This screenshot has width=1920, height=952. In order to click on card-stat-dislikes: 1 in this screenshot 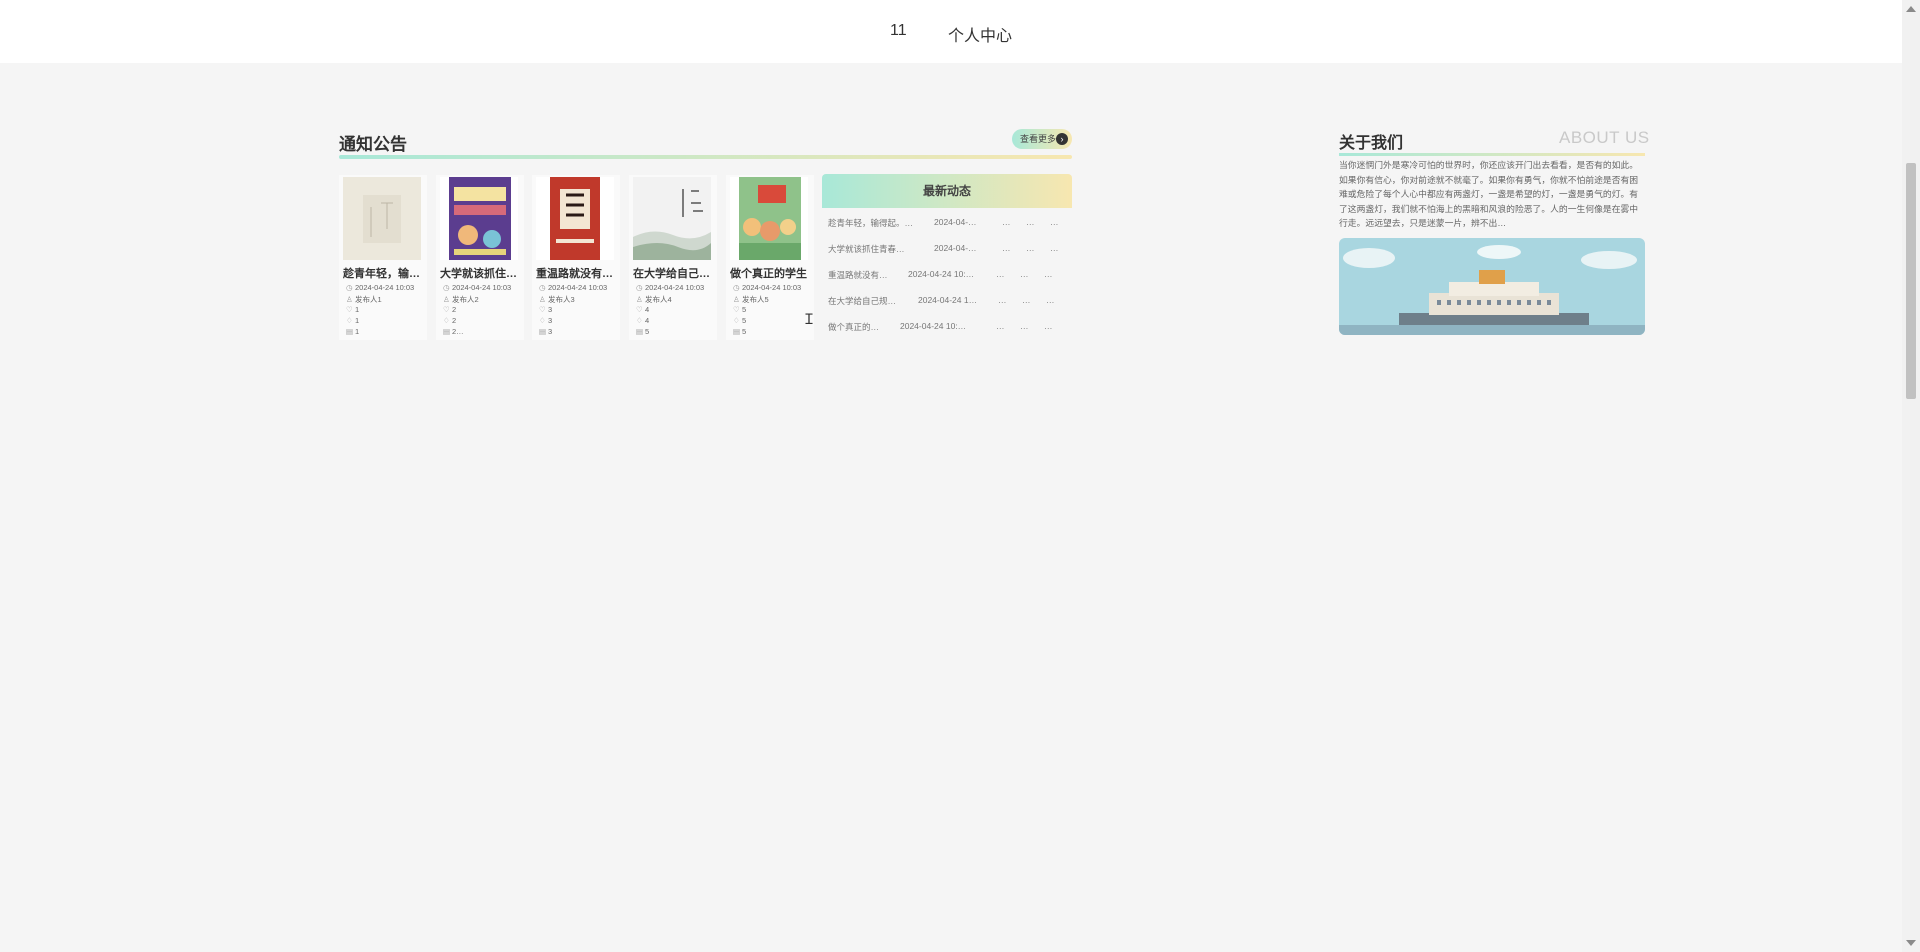, I will do `click(357, 320)`.